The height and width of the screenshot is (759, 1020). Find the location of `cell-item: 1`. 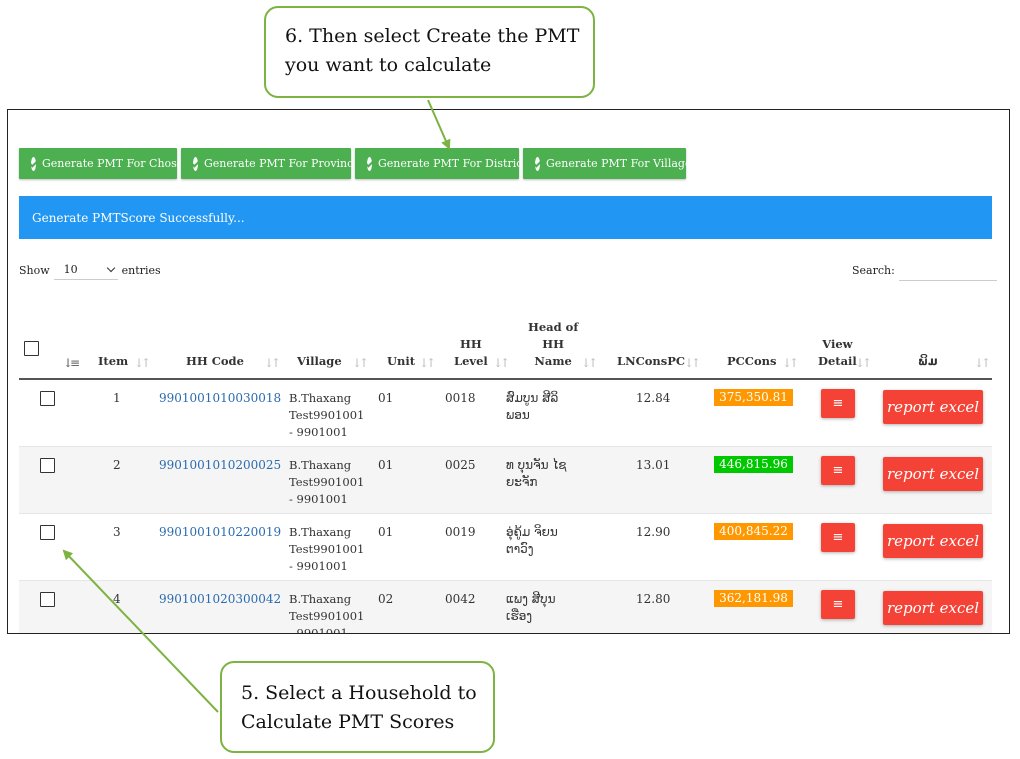

cell-item: 1 is located at coordinates (117, 398).